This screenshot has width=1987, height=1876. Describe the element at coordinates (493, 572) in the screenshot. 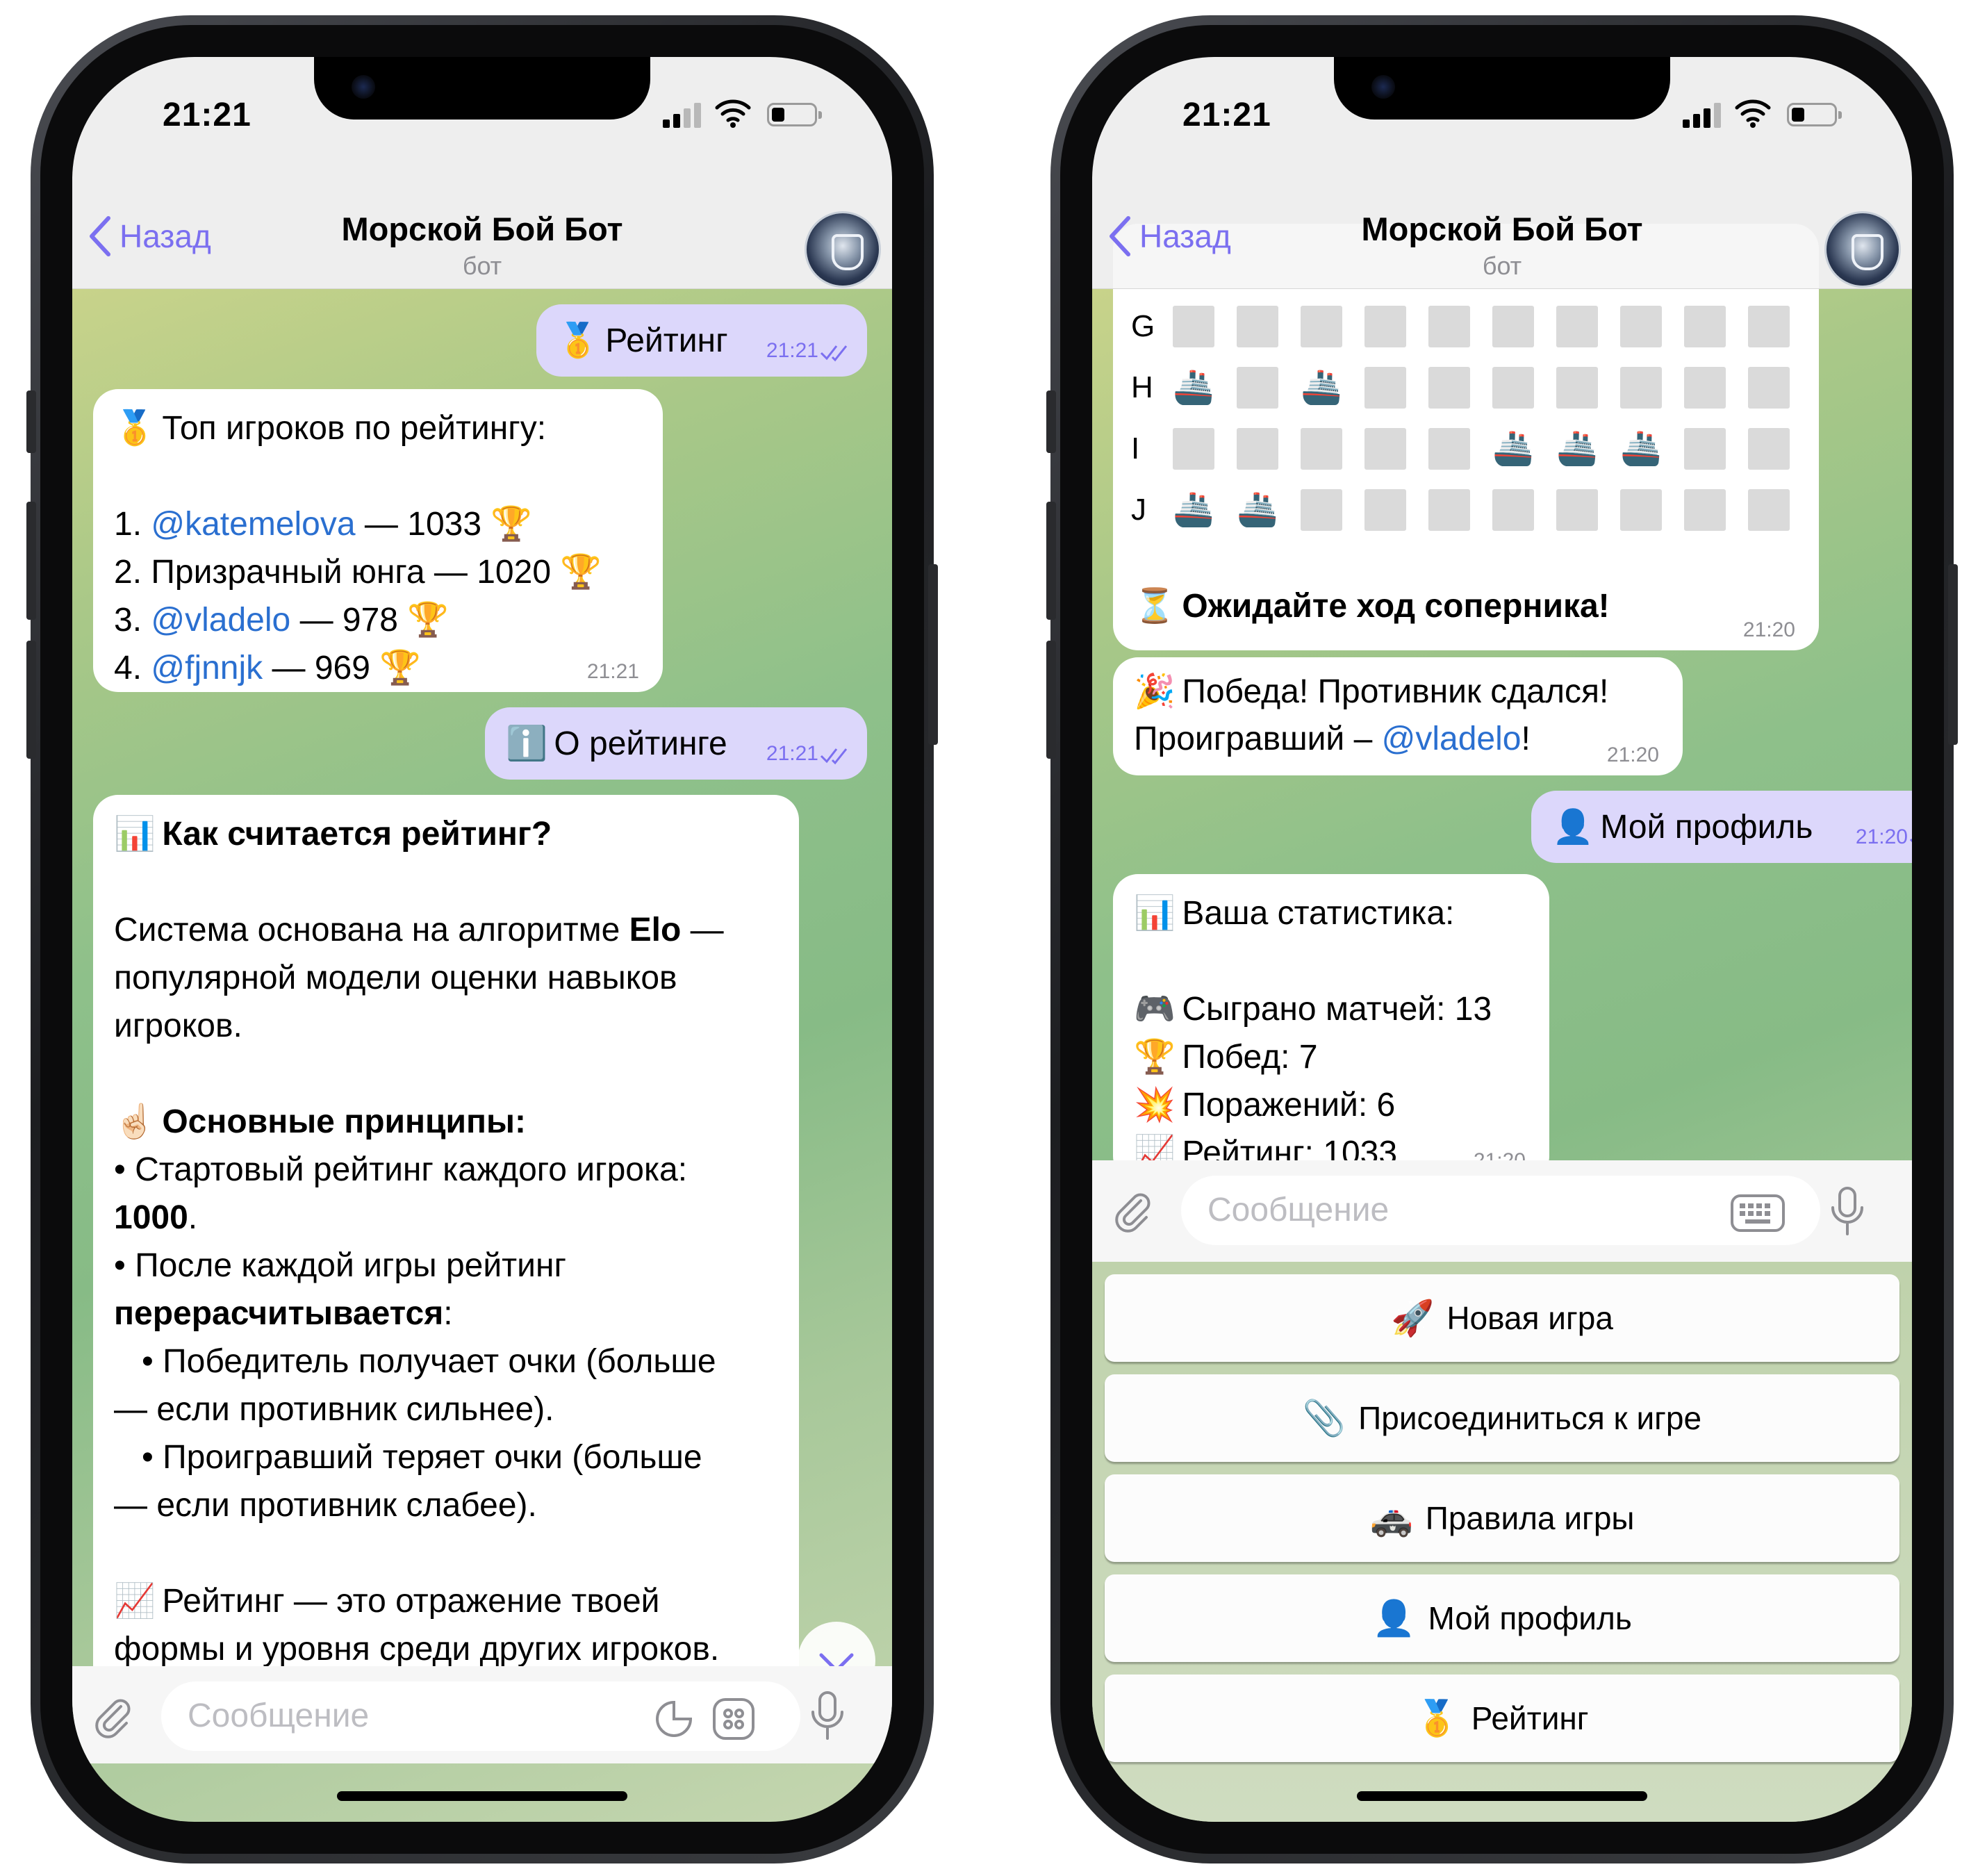

I see `score: — 1020` at that location.